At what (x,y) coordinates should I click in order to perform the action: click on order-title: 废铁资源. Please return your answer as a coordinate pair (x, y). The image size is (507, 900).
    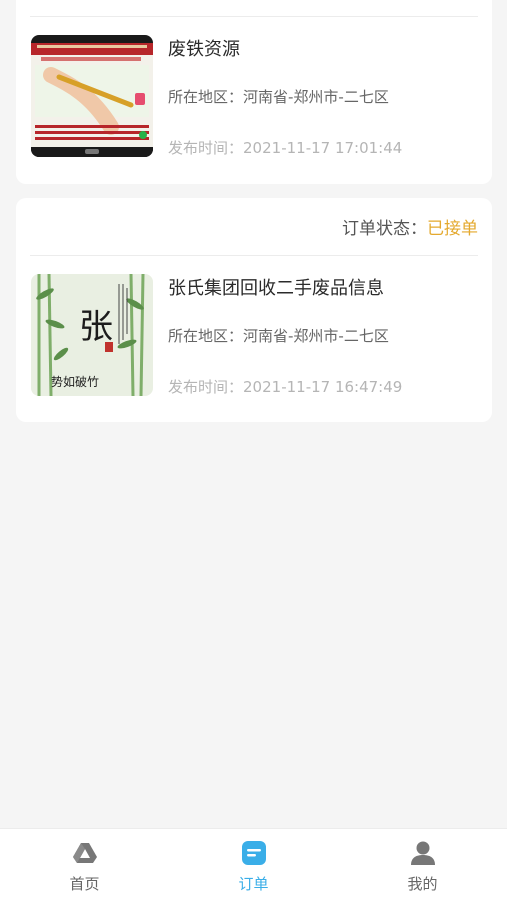
    Looking at the image, I should click on (204, 49).